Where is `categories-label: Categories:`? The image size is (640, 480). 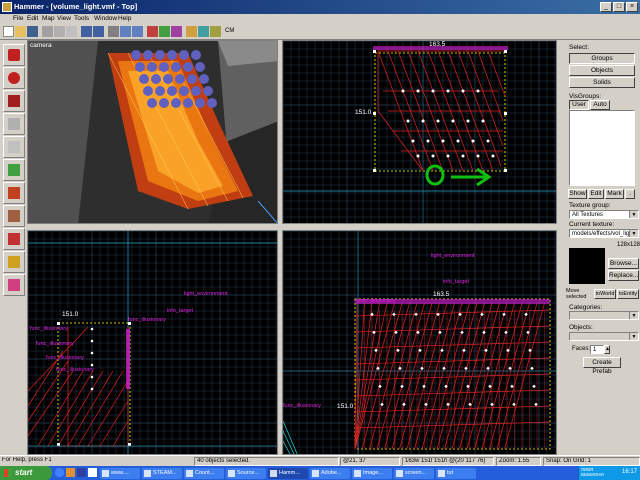
categories-label: Categories: is located at coordinates (586, 307).